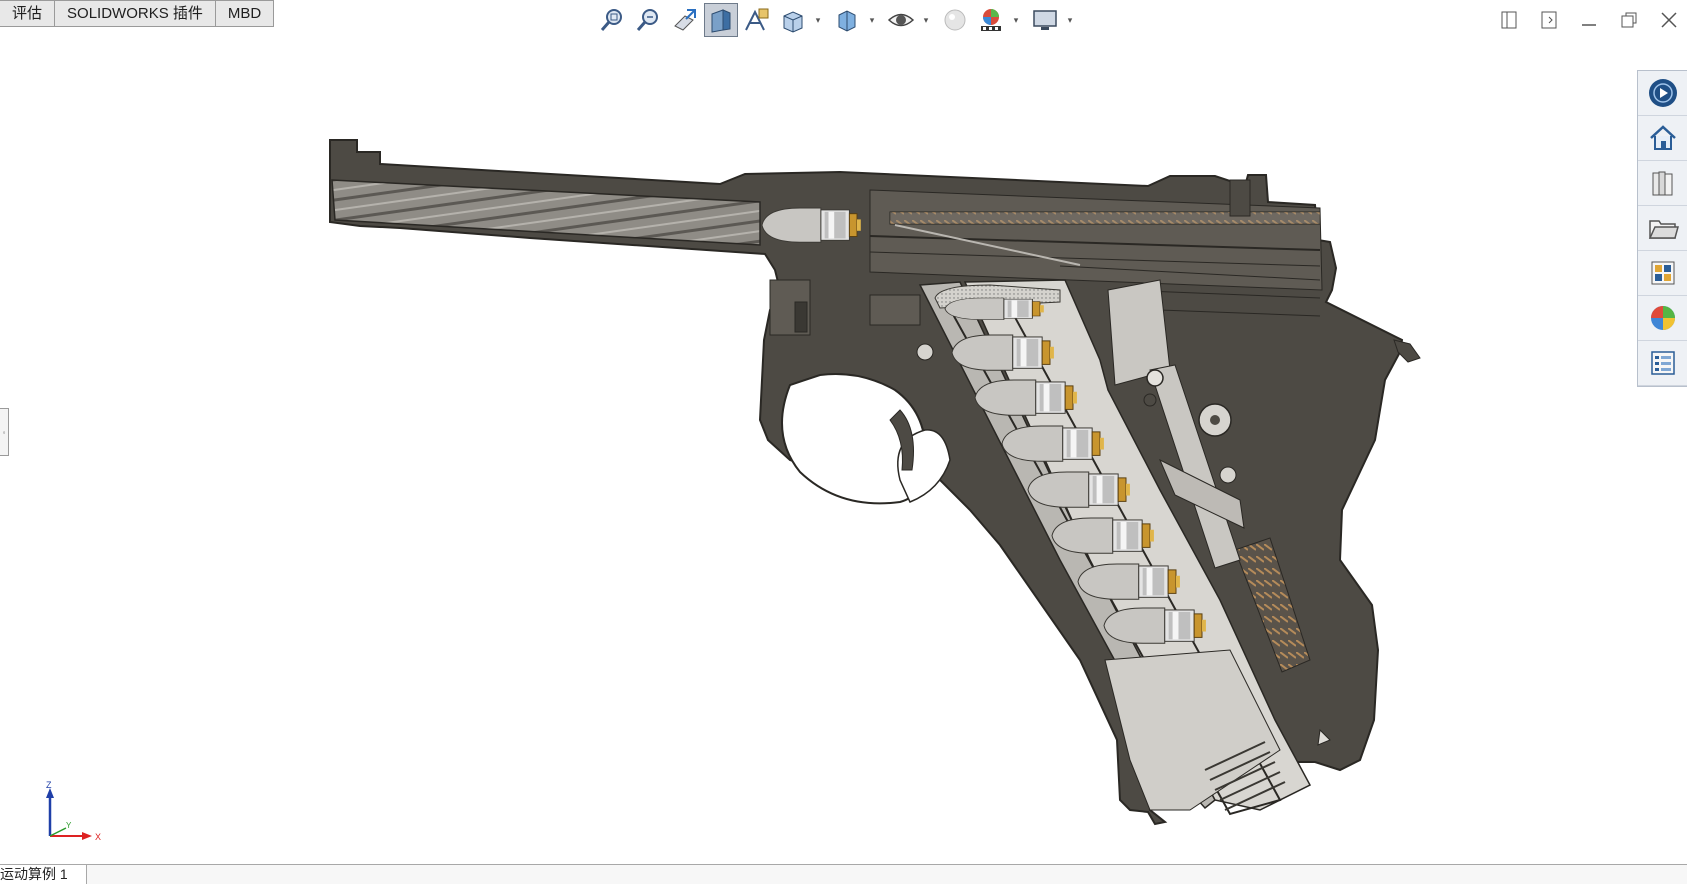  What do you see at coordinates (1070, 20) in the screenshot?
I see `view-settings-dropdown-icon: ▾` at bounding box center [1070, 20].